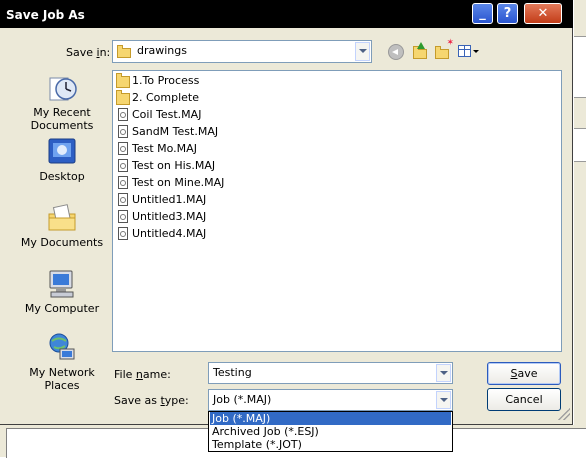  Describe the element at coordinates (482, 13) in the screenshot. I see `minimize-button: _` at that location.